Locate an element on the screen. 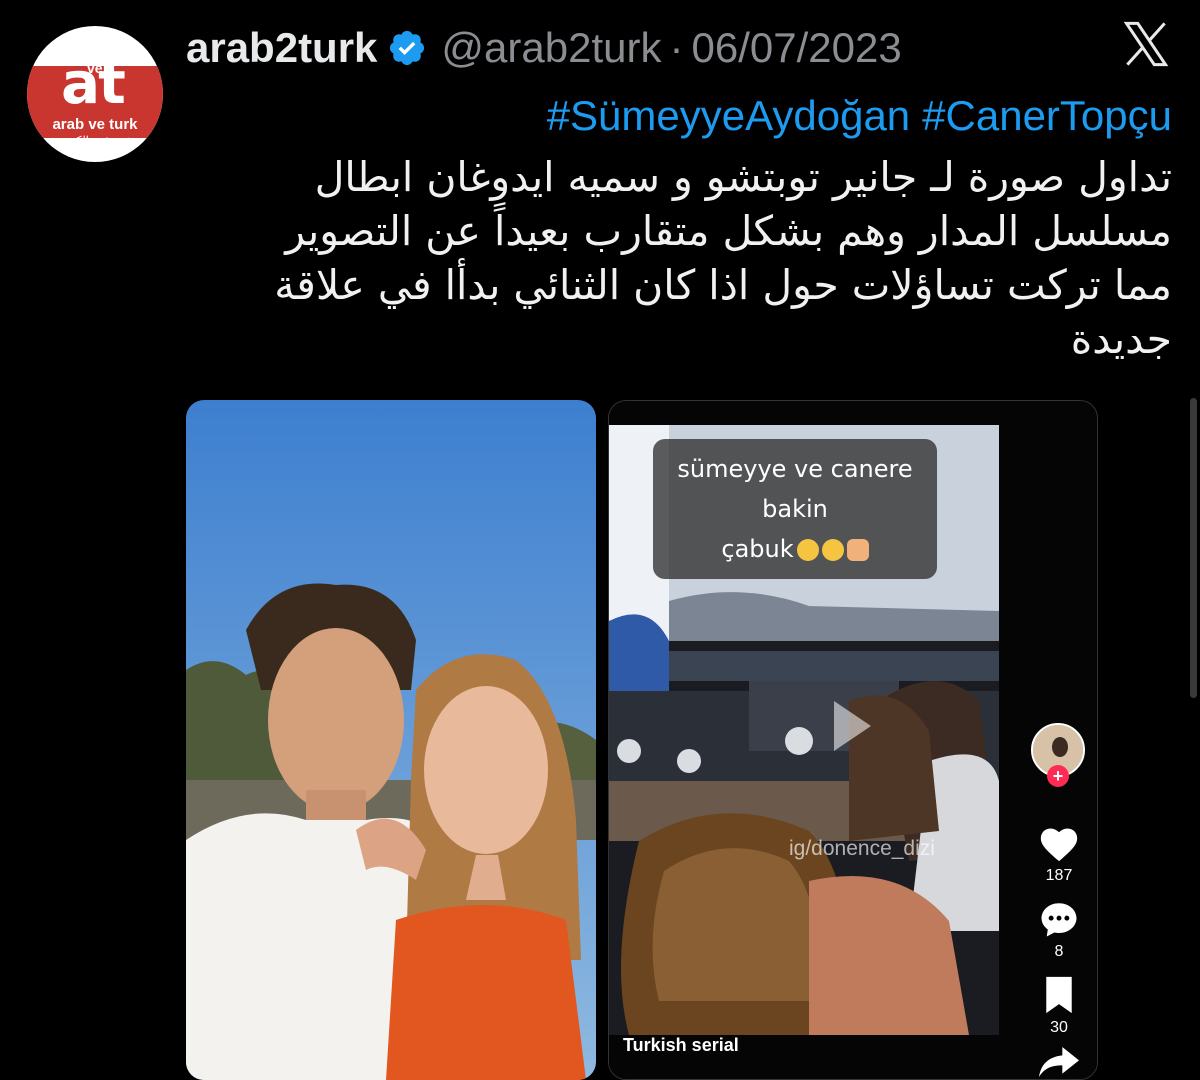  avatar-tagline: صفحة فنية إلكترونية is located at coordinates (95, 141).